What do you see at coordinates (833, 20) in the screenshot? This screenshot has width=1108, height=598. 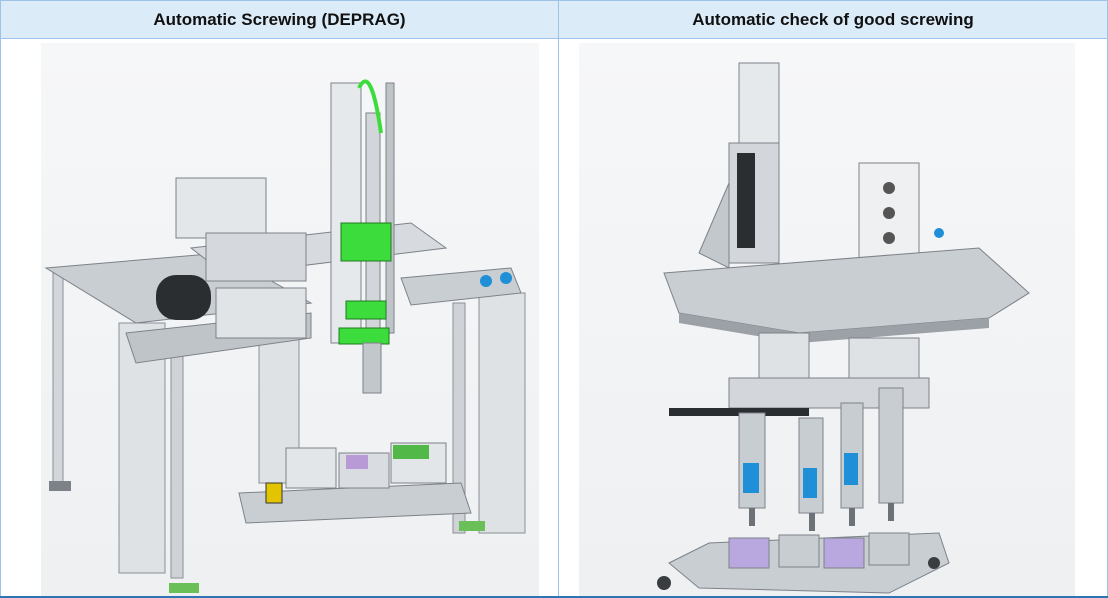 I see `column-header-check: Automatic check of good screwing` at bounding box center [833, 20].